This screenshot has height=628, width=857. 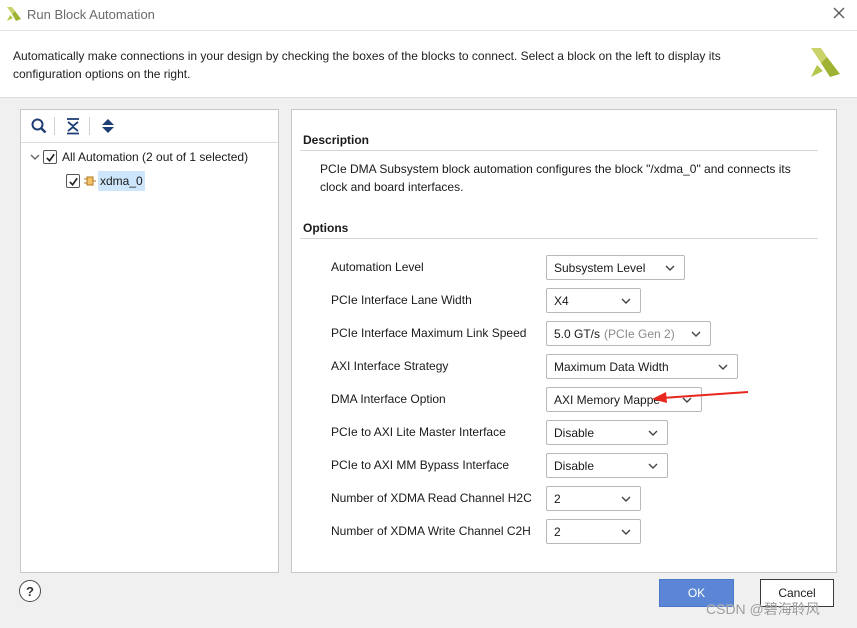 What do you see at coordinates (428, 15) in the screenshot?
I see `title-bar: Run Block Automation` at bounding box center [428, 15].